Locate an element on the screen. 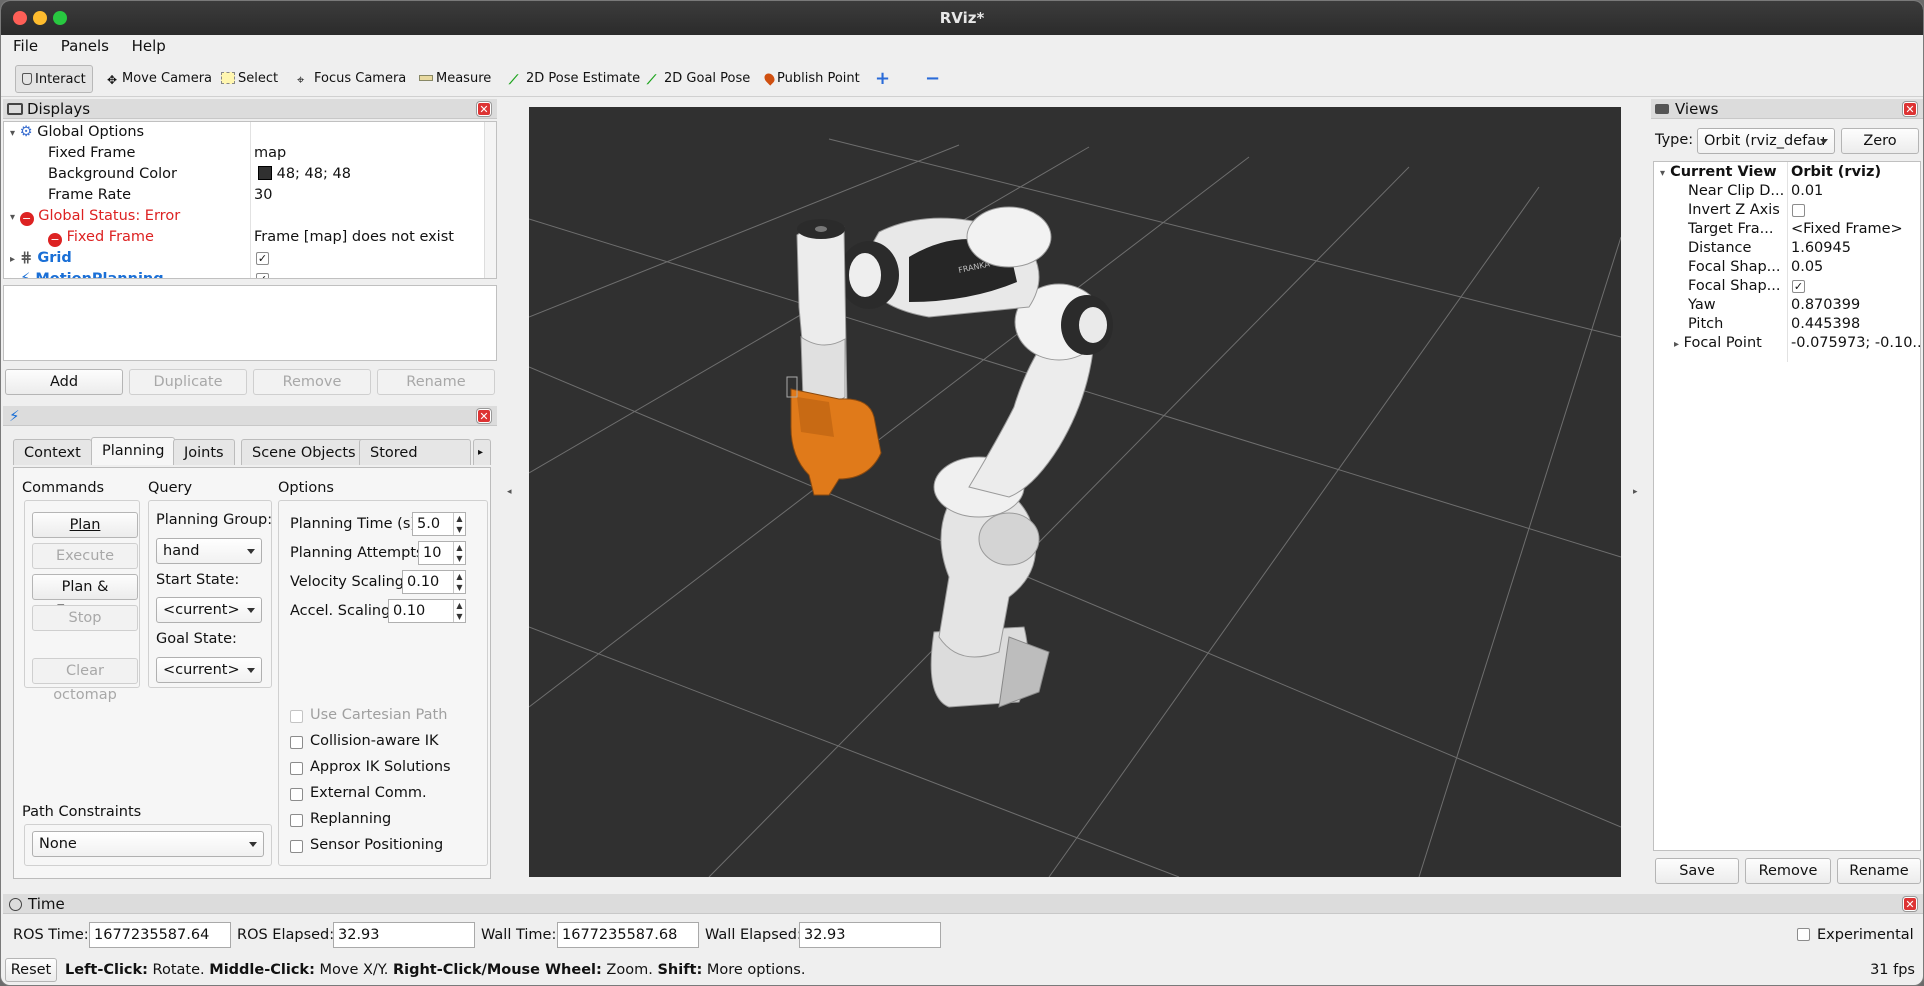 Image resolution: width=1924 pixels, height=986 pixels. publish-point-tool: Publish Point is located at coordinates (811, 79).